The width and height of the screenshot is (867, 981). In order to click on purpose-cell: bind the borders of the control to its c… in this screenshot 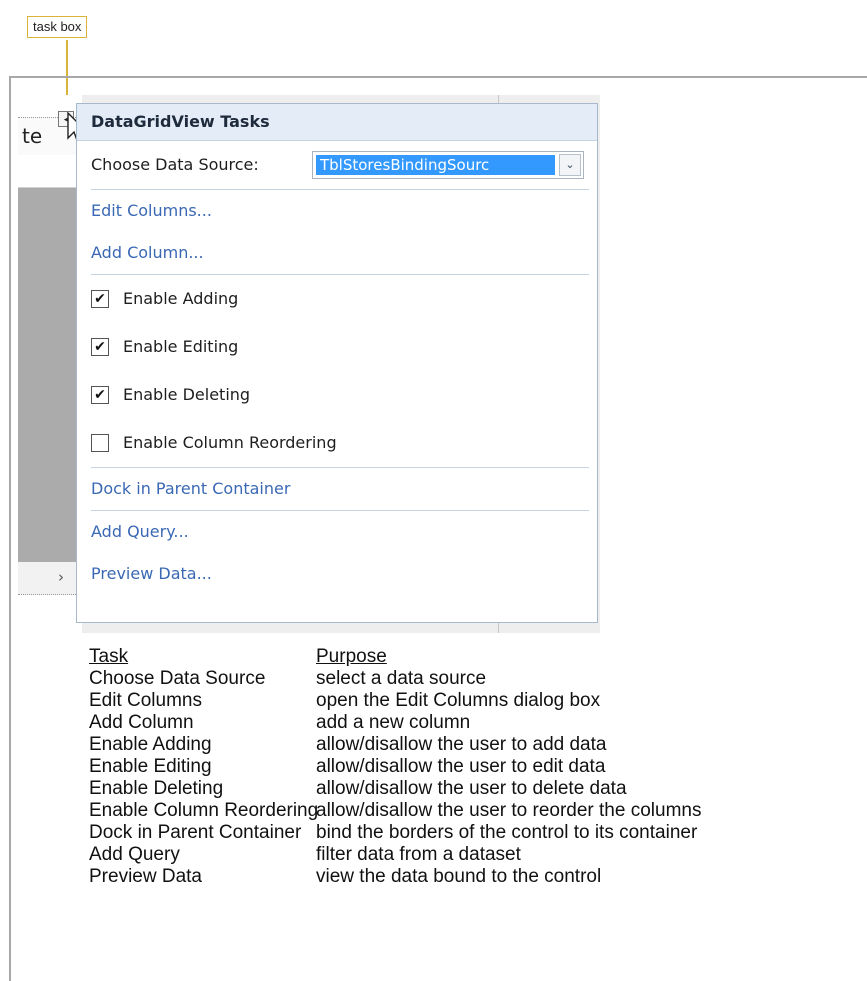, I will do `click(507, 832)`.